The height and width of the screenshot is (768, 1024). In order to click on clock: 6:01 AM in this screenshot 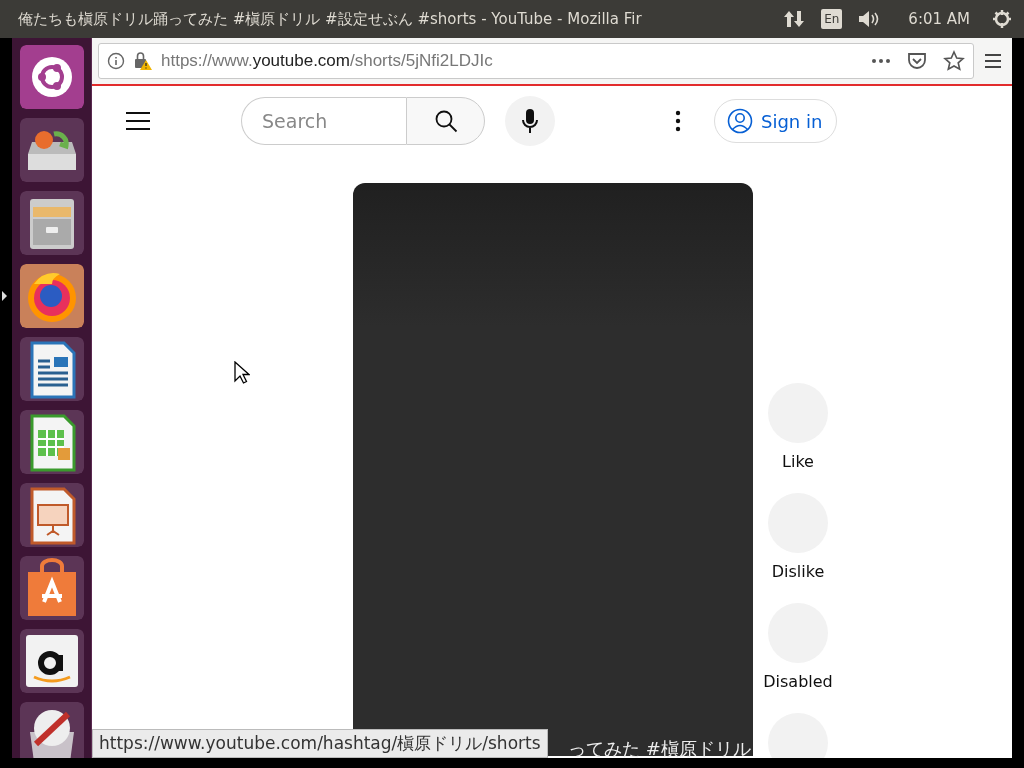, I will do `click(939, 19)`.